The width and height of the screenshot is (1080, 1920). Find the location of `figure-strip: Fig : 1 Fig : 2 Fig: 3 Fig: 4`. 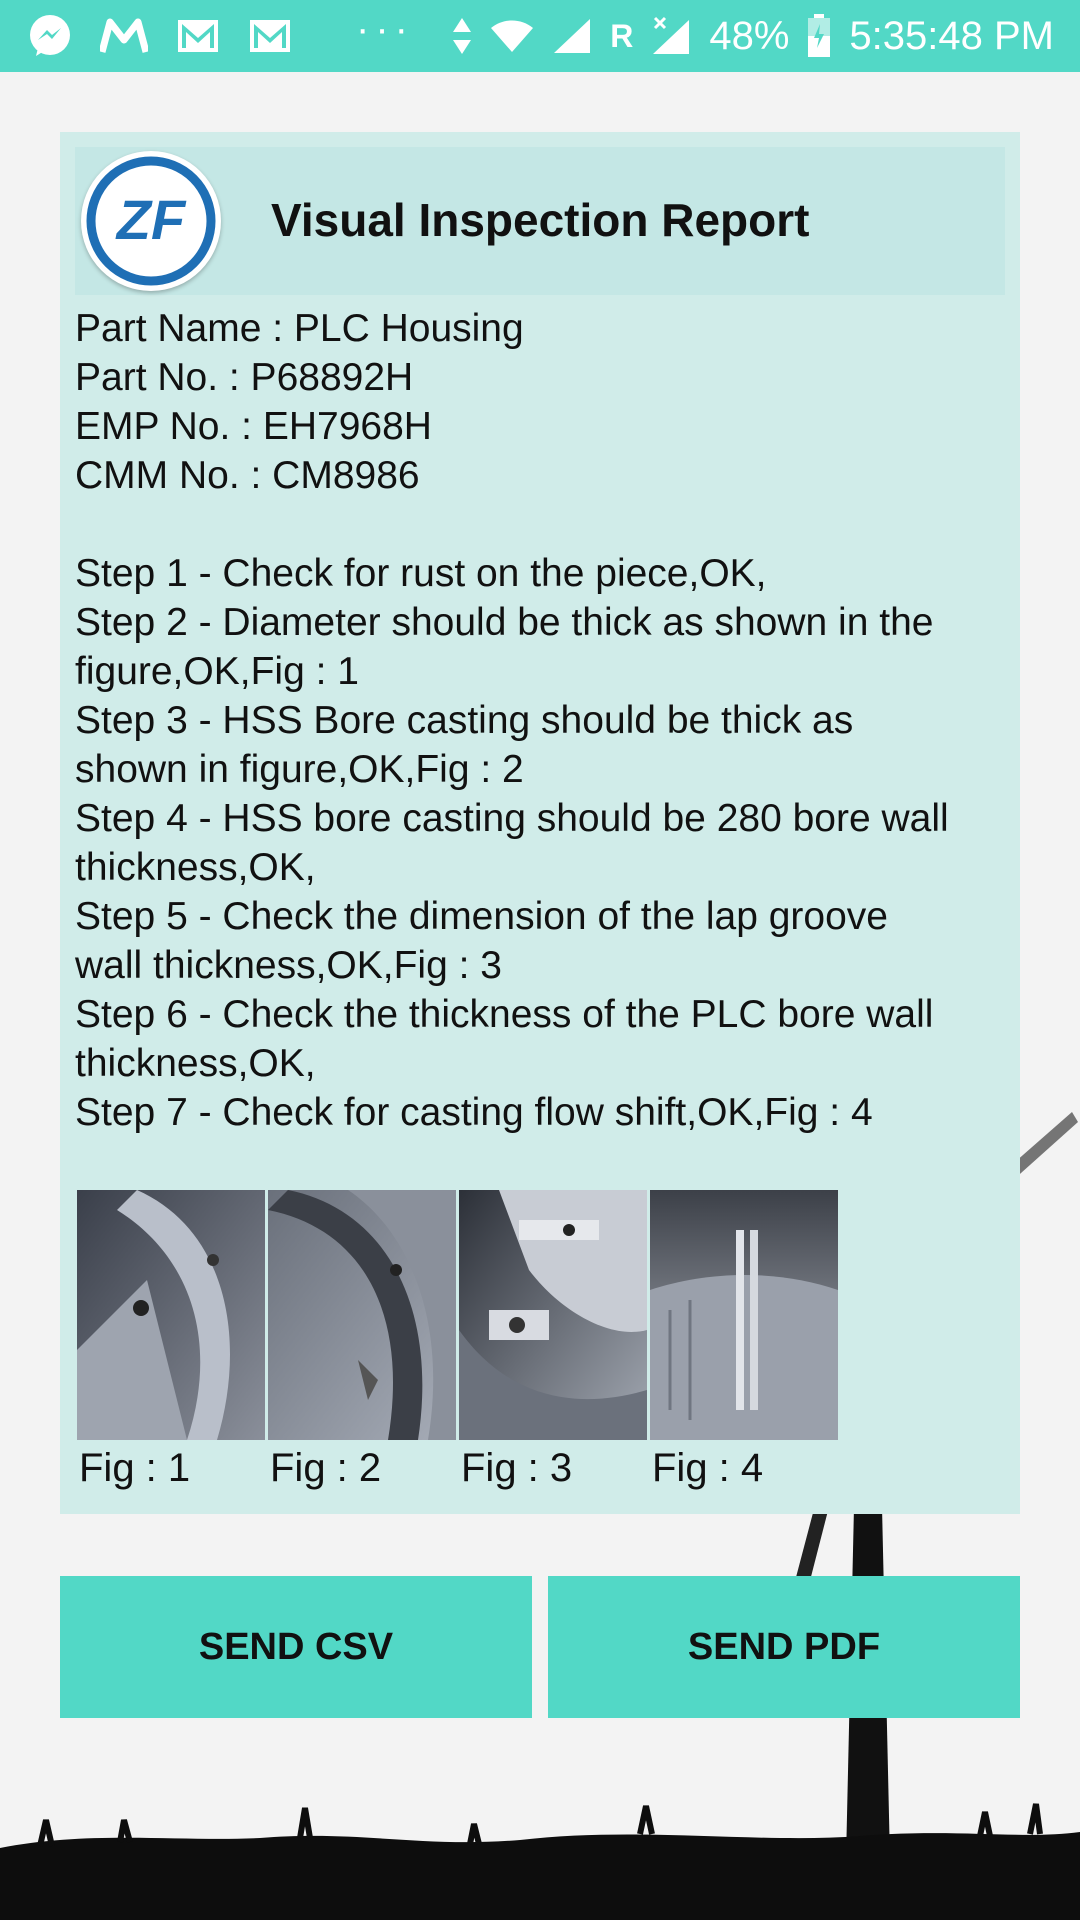

figure-strip: Fig : 1 Fig : 2 Fig: 3 Fig: 4 is located at coordinates (477, 1340).